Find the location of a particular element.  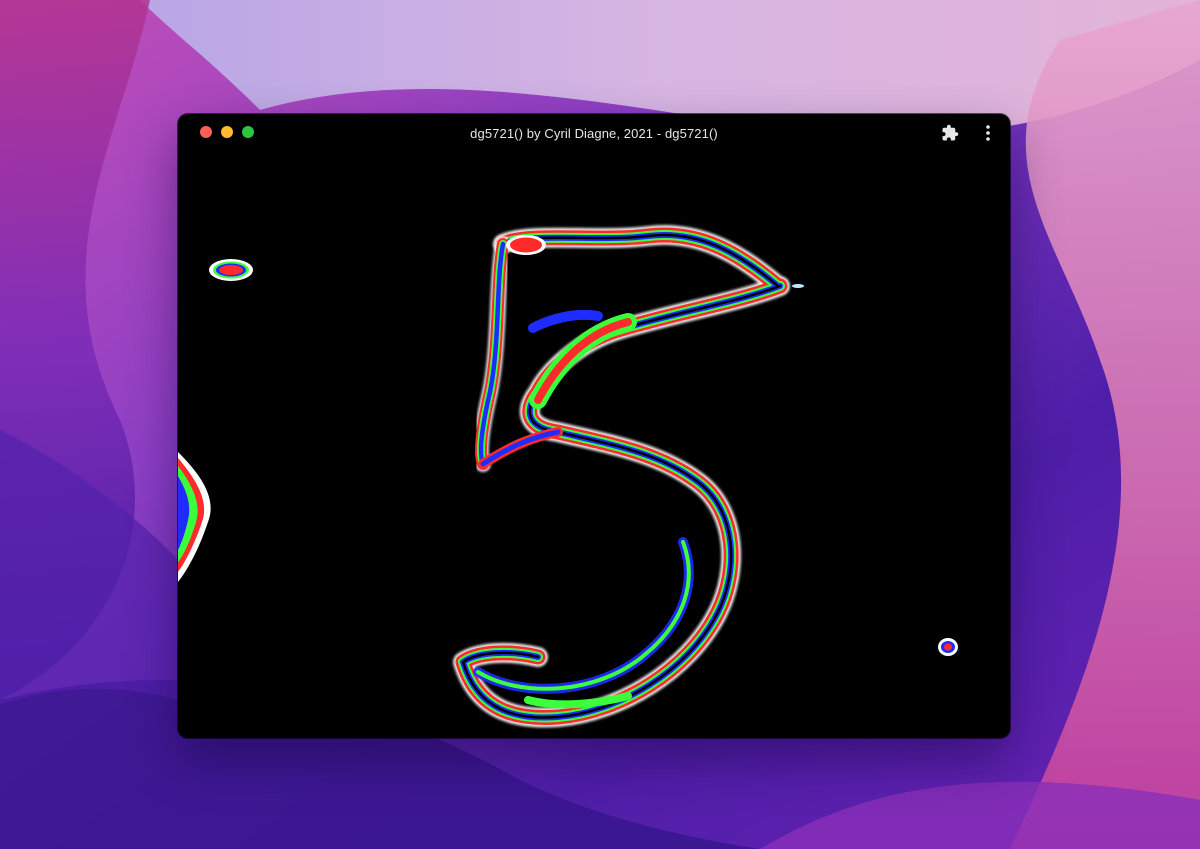

window-controls is located at coordinates (227, 132).